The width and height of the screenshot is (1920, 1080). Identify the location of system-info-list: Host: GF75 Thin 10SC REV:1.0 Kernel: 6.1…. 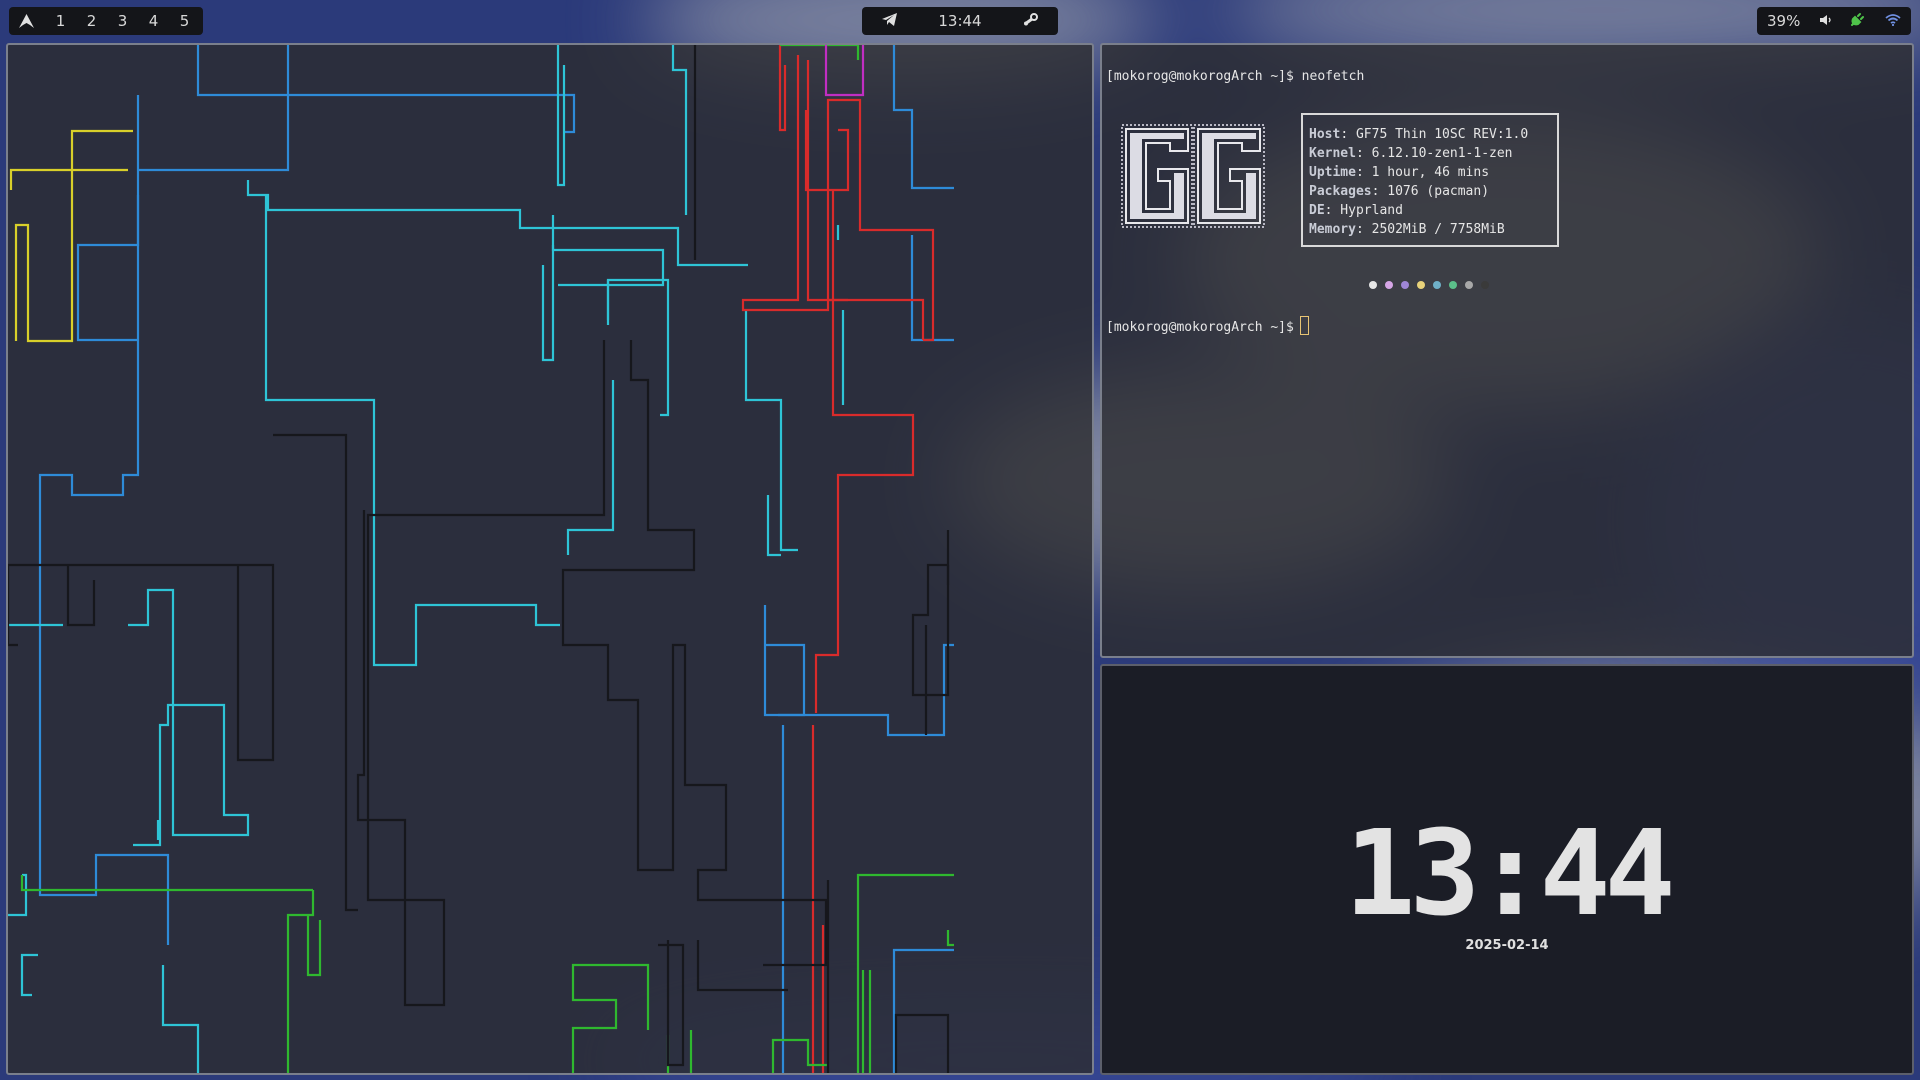
(1418, 182).